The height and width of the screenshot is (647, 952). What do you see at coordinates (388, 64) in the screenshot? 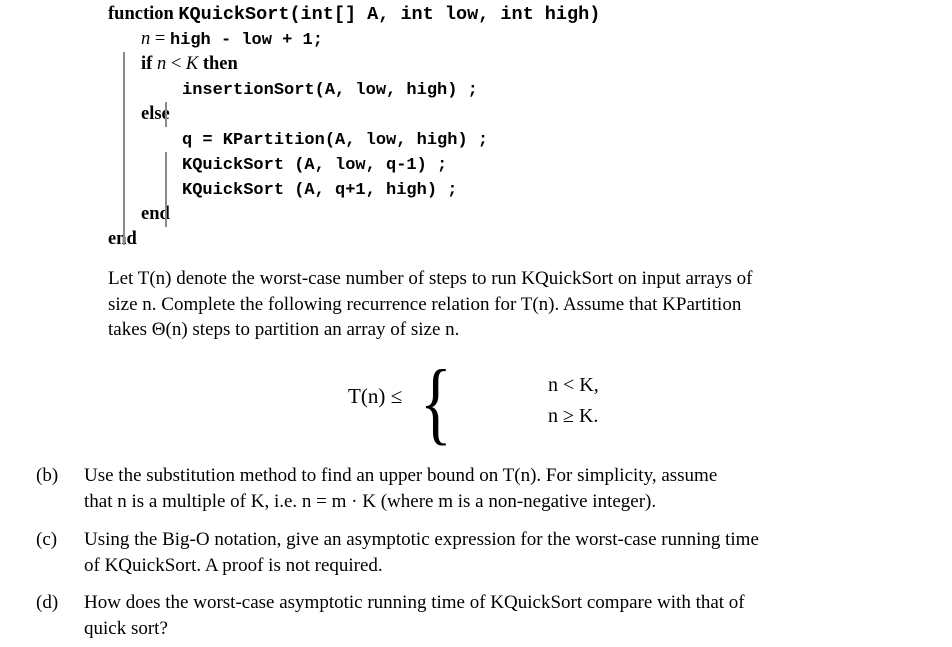
I see `algo-line-if-condition: if n < K then` at bounding box center [388, 64].